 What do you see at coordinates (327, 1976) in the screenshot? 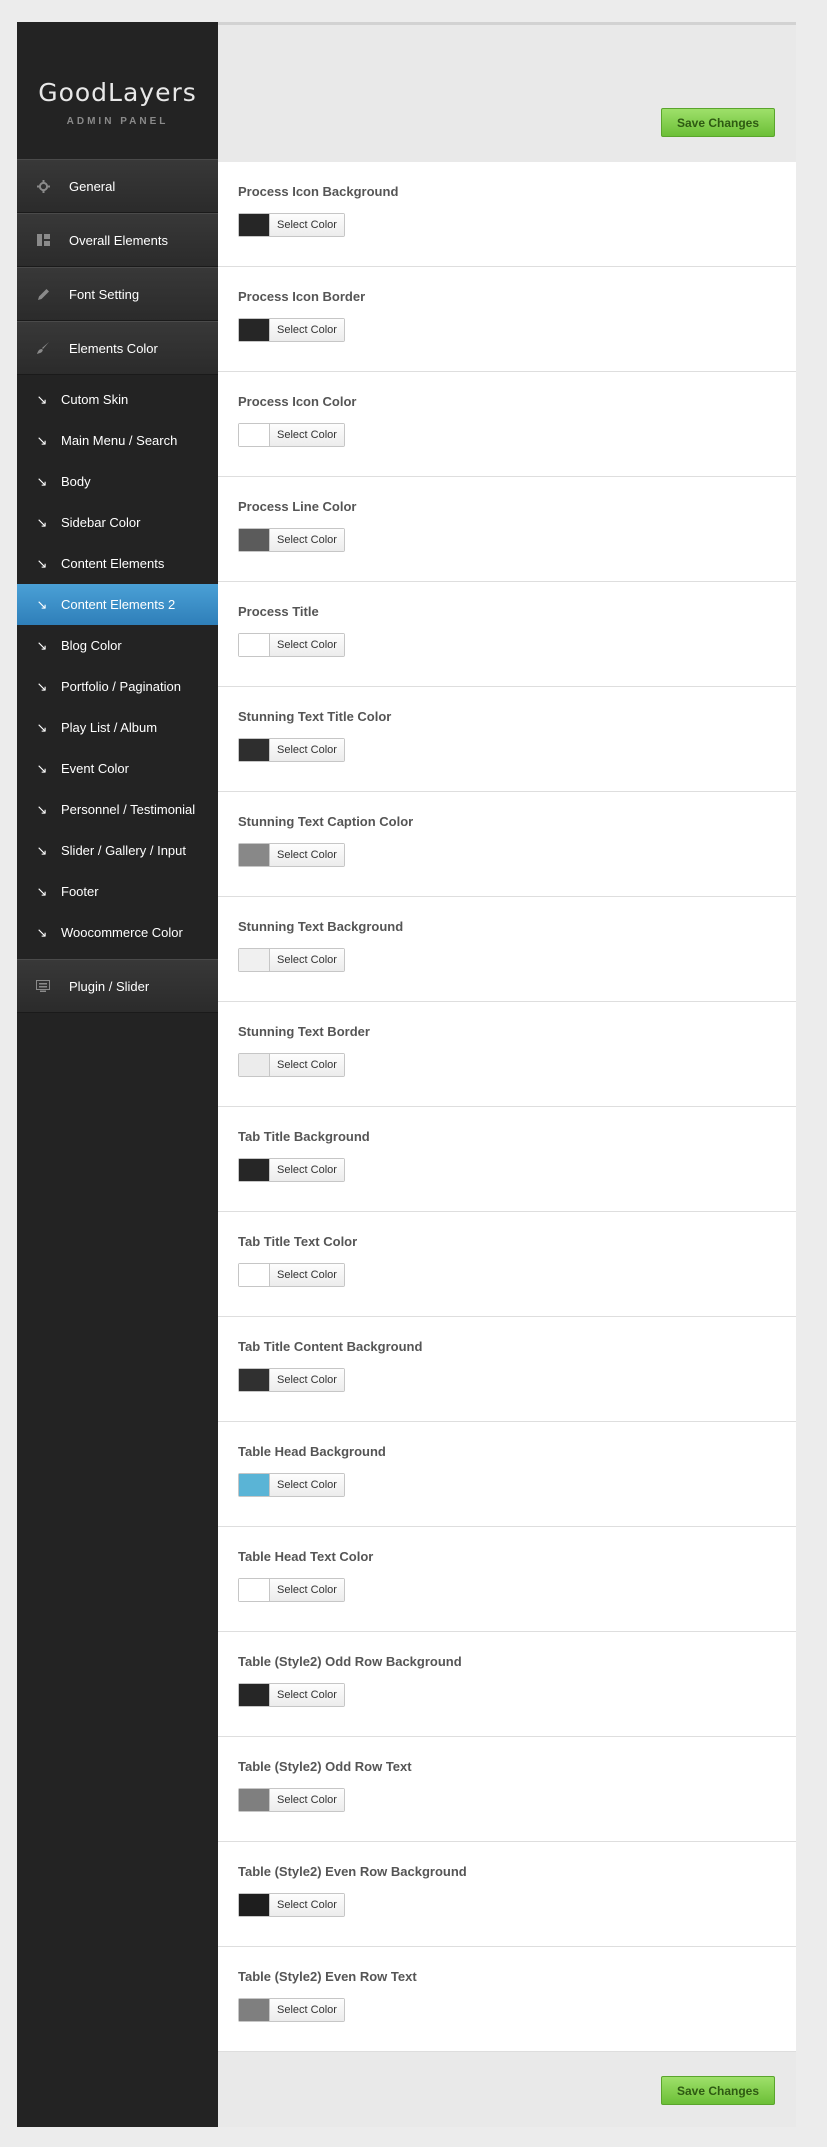
I see `color-option-label: Table (Style2) Even Row Text` at bounding box center [327, 1976].